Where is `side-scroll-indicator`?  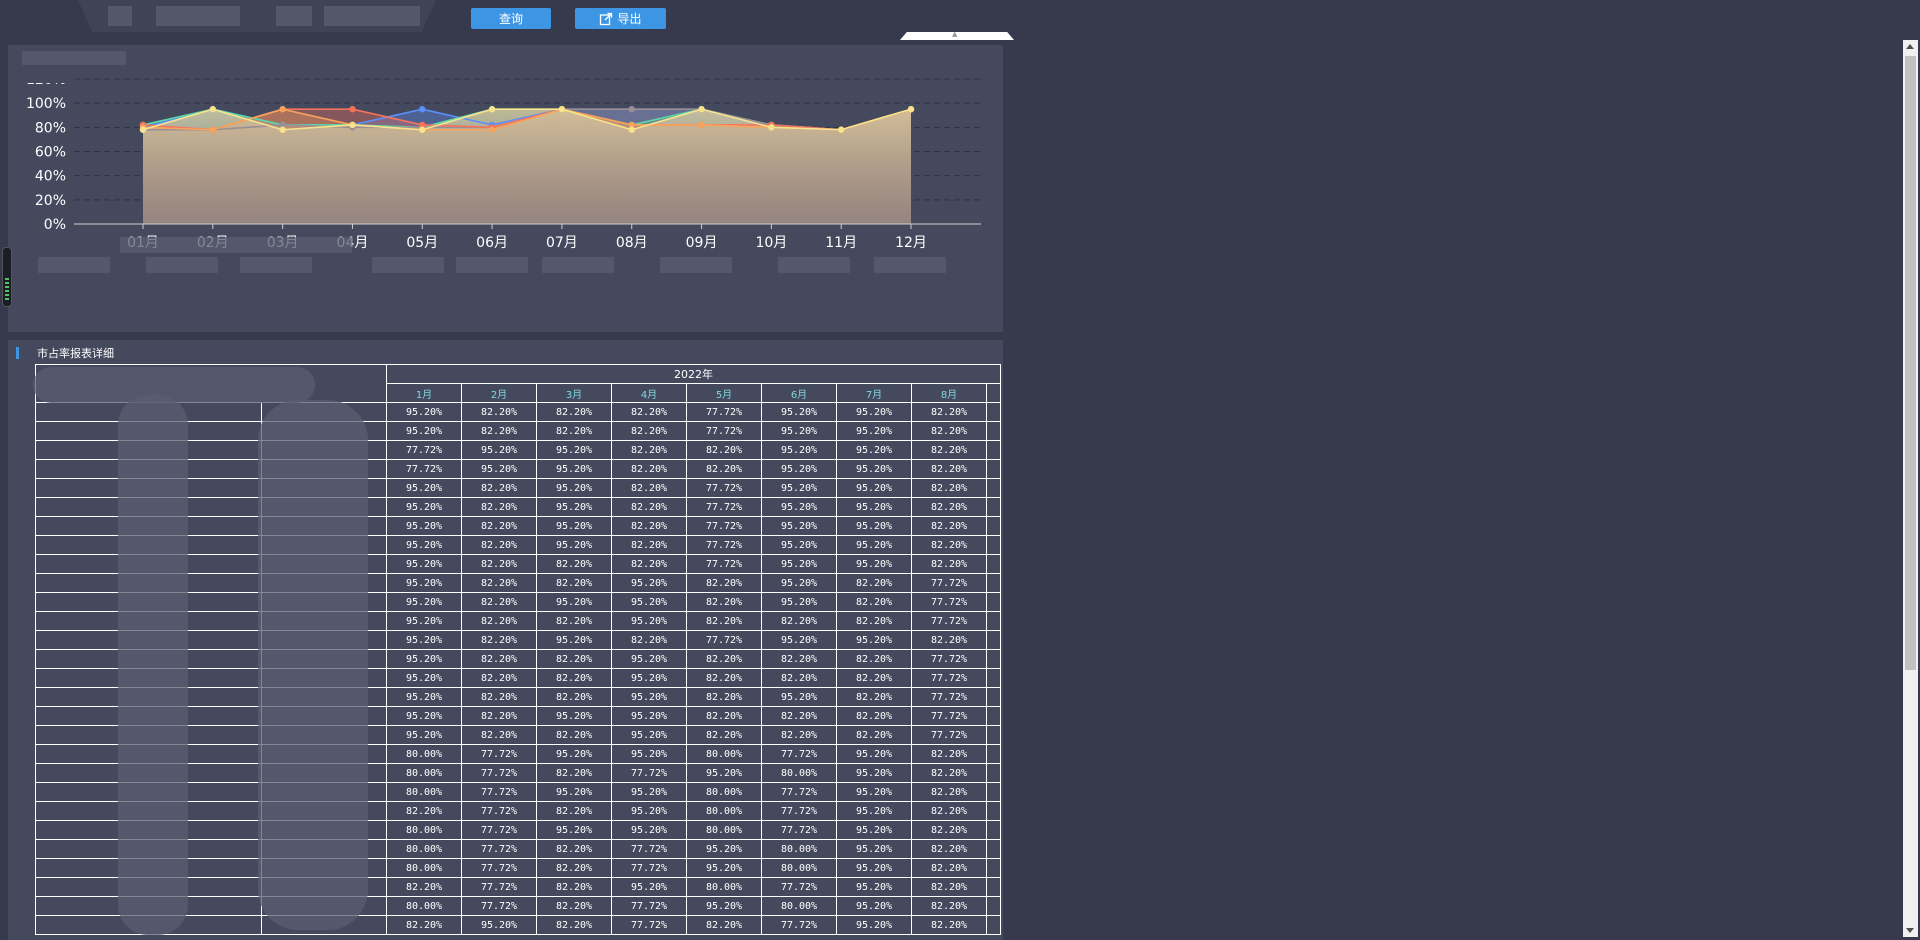
side-scroll-indicator is located at coordinates (7, 277).